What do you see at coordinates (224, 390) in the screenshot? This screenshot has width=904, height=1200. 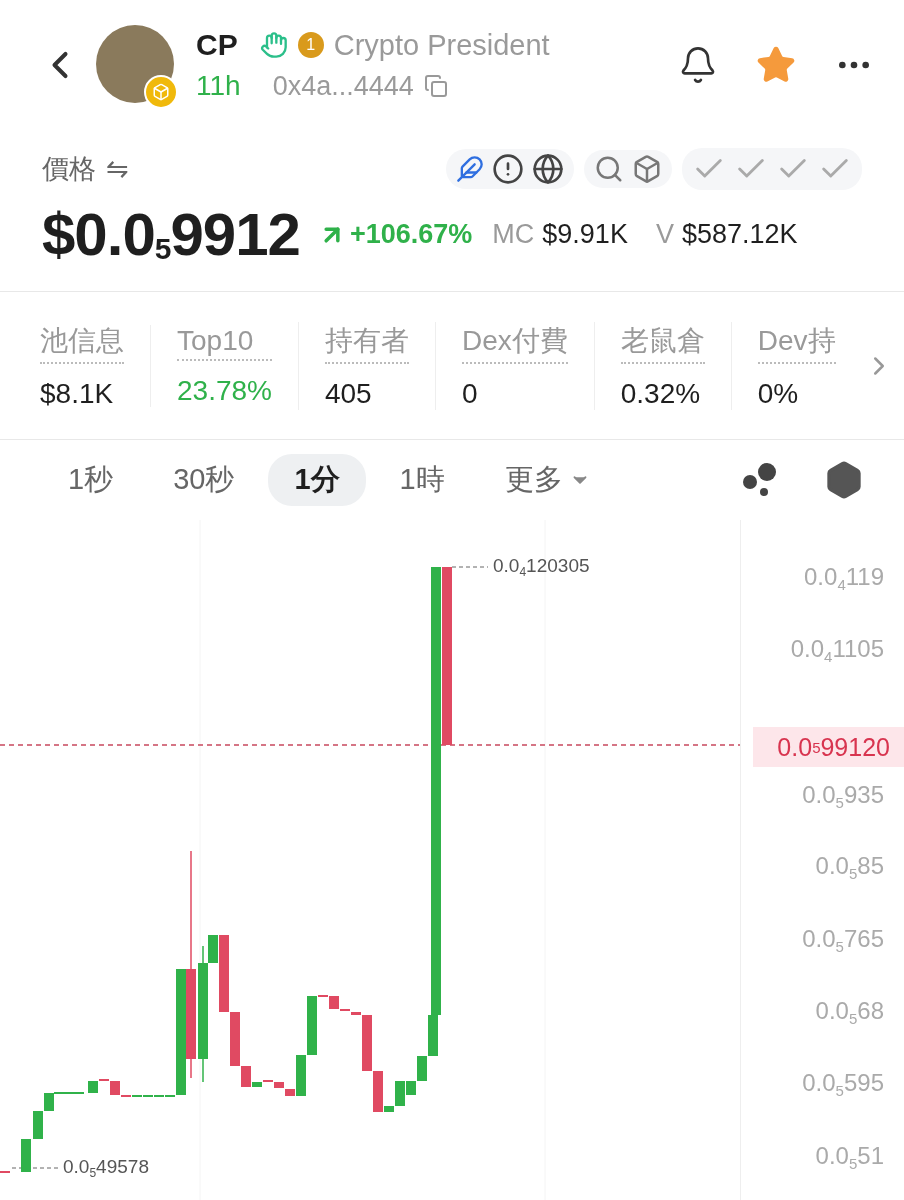 I see `stat-value: 23.78%` at bounding box center [224, 390].